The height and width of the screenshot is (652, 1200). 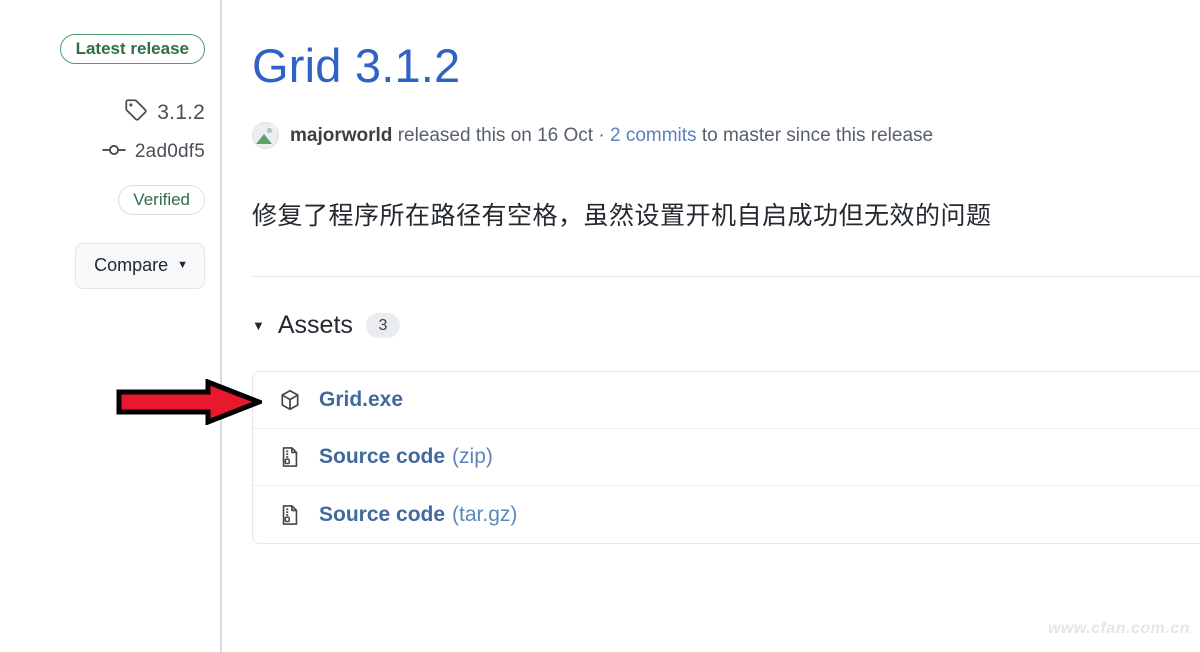 What do you see at coordinates (169, 151) in the screenshot?
I see `commit-sha: 2ad0df5` at bounding box center [169, 151].